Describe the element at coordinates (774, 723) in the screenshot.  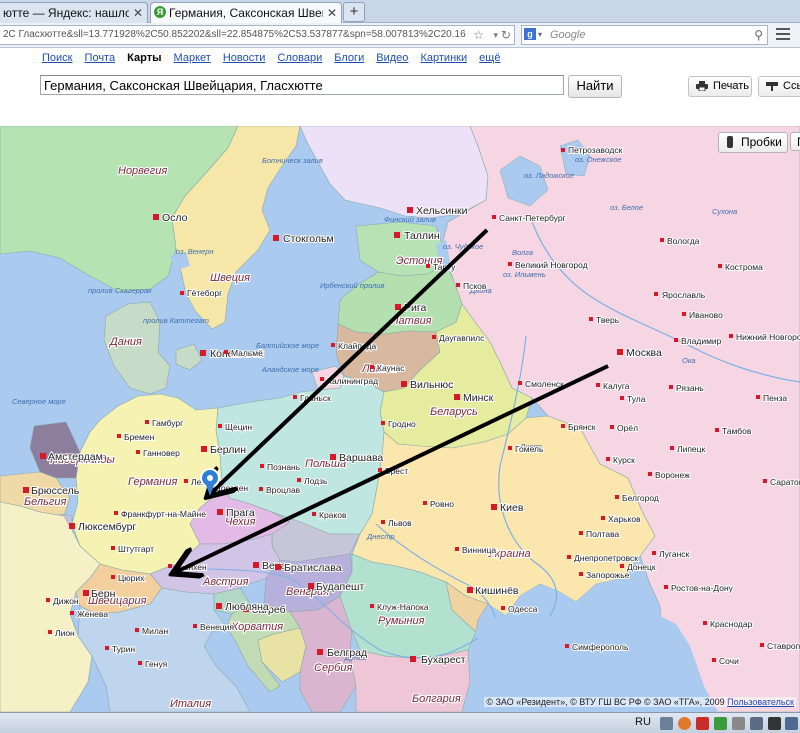
I see `tray-flag-icon` at that location.